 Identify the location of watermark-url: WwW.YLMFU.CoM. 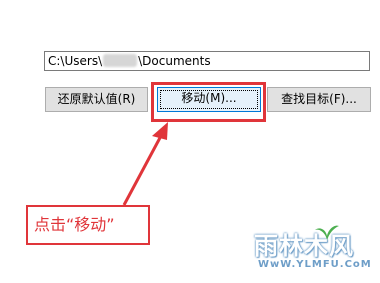
(315, 264).